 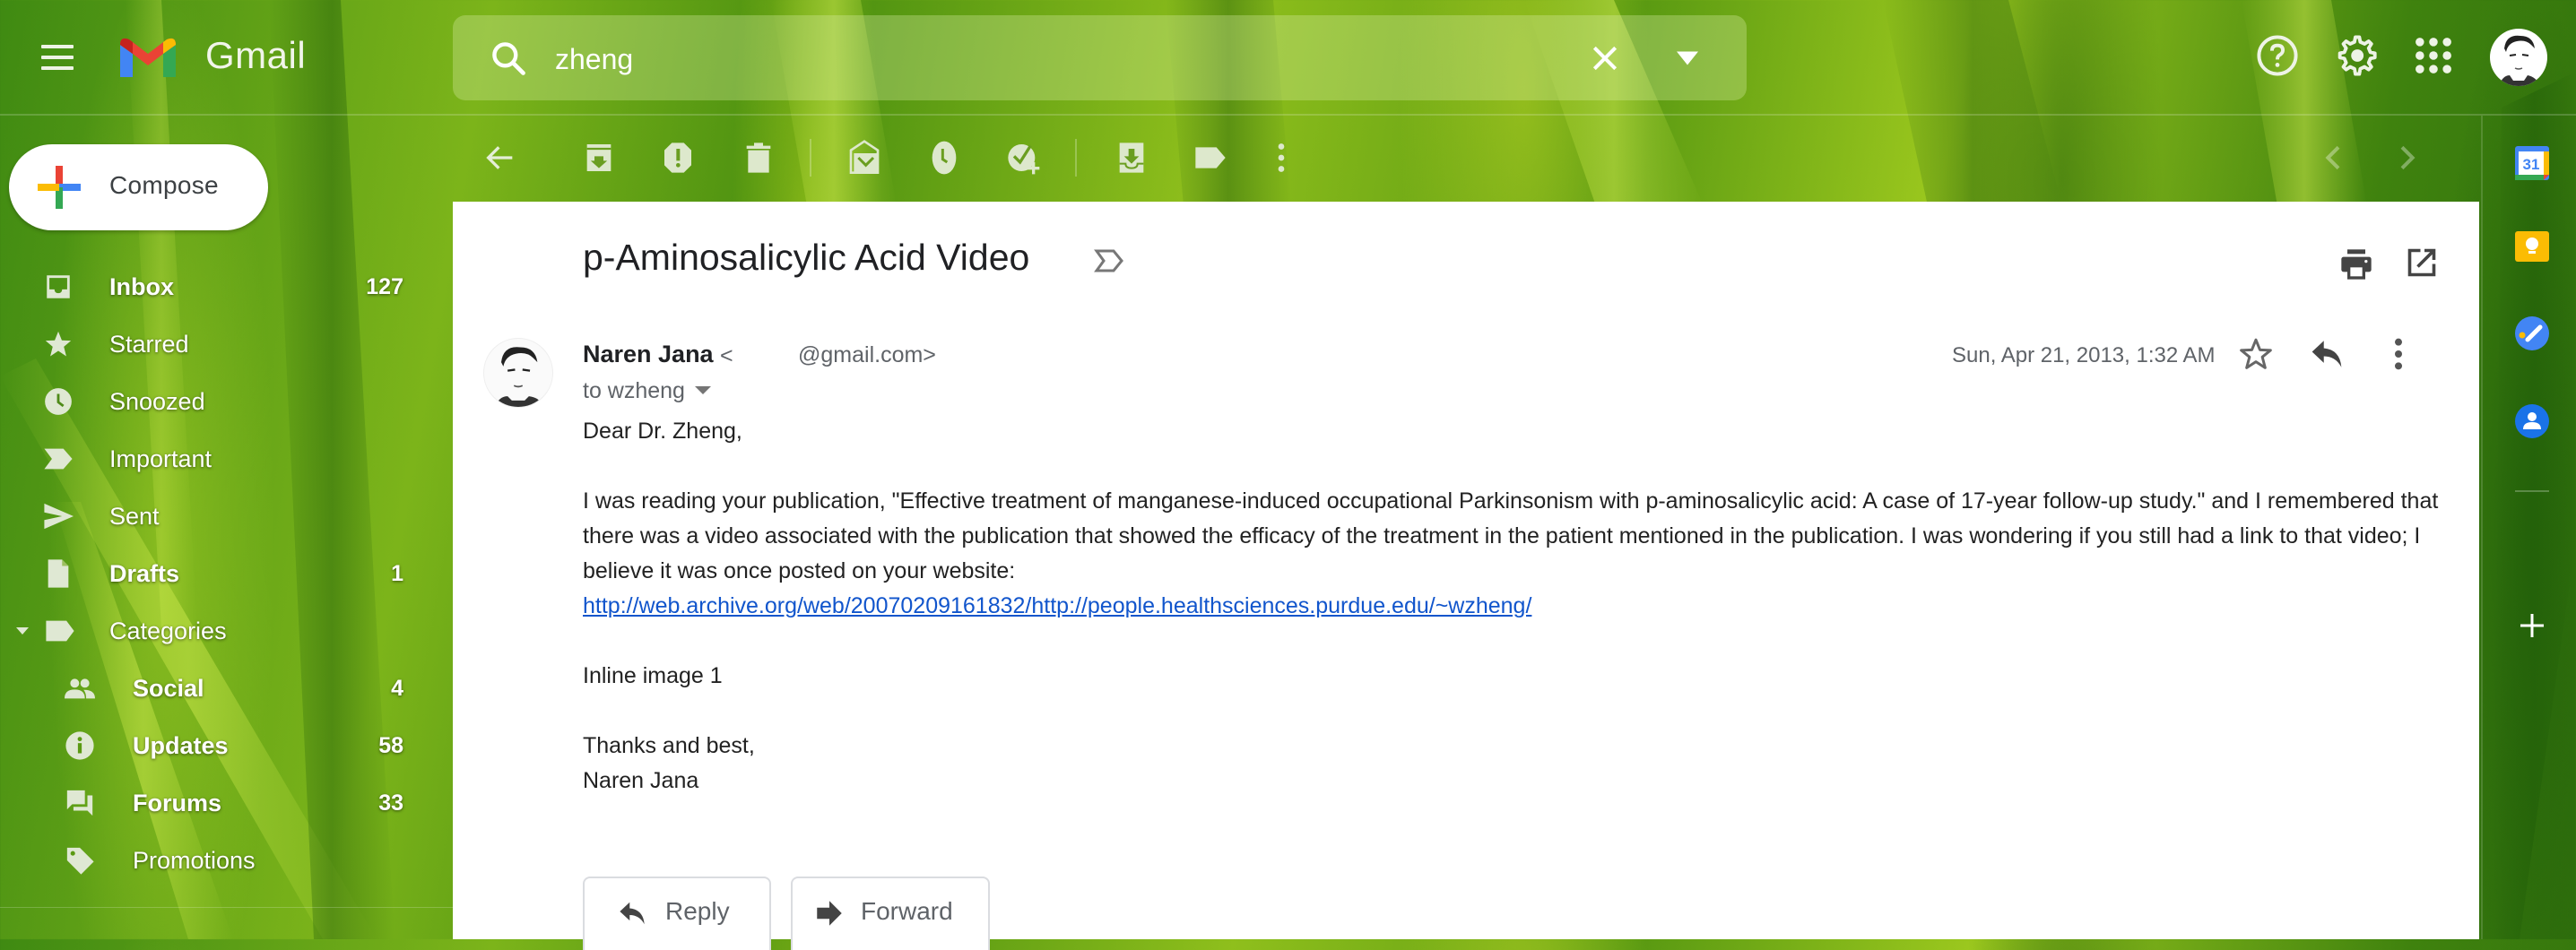 I want to click on greeting: Dear Dr. Zheng,, so click(x=662, y=431).